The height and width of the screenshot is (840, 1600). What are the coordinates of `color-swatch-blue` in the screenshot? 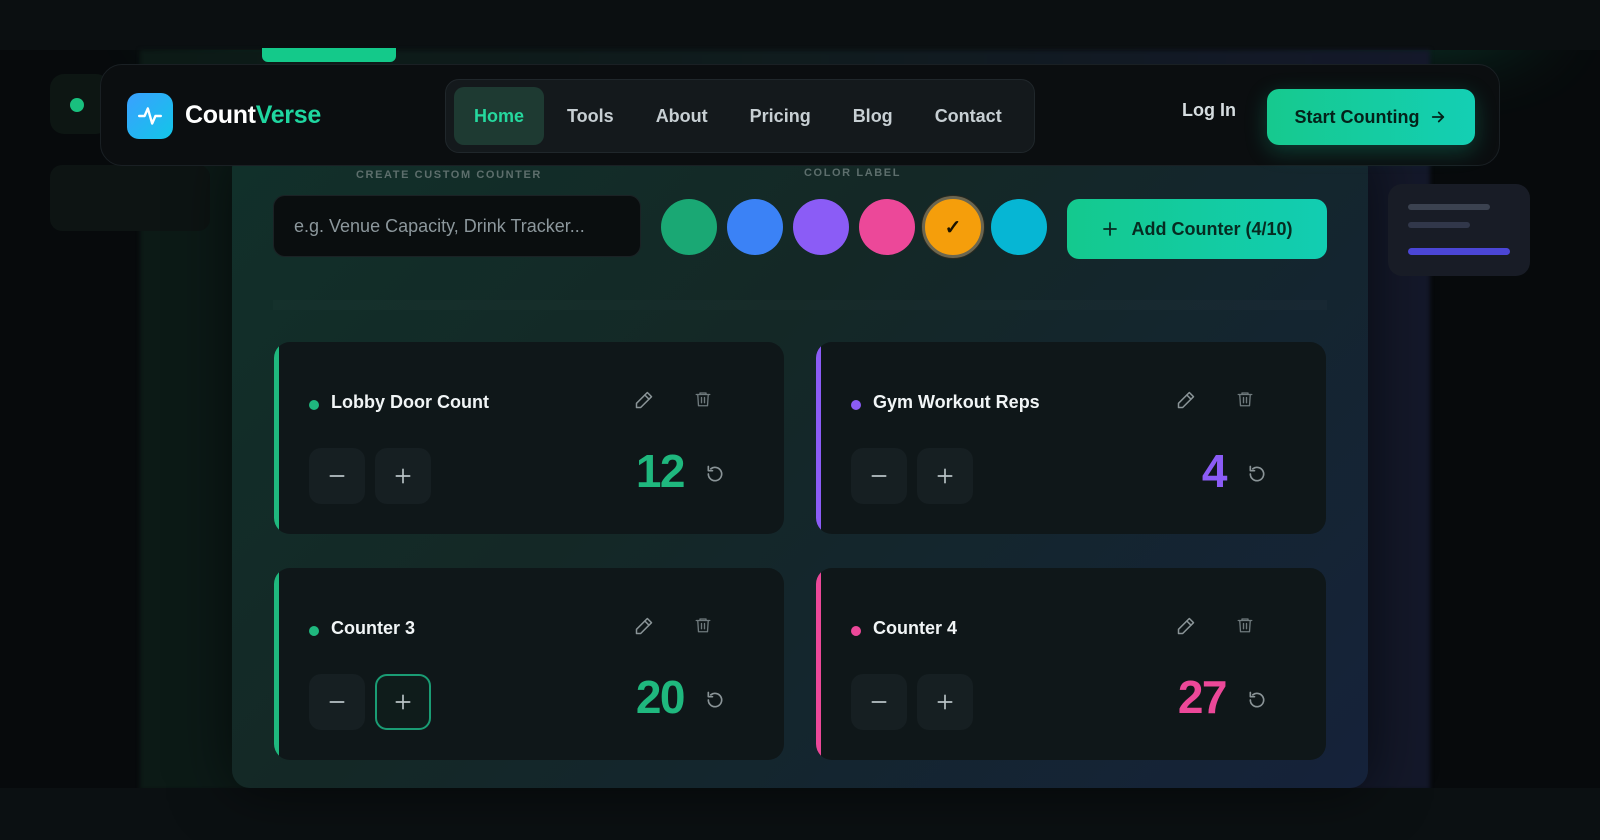 It's located at (755, 227).